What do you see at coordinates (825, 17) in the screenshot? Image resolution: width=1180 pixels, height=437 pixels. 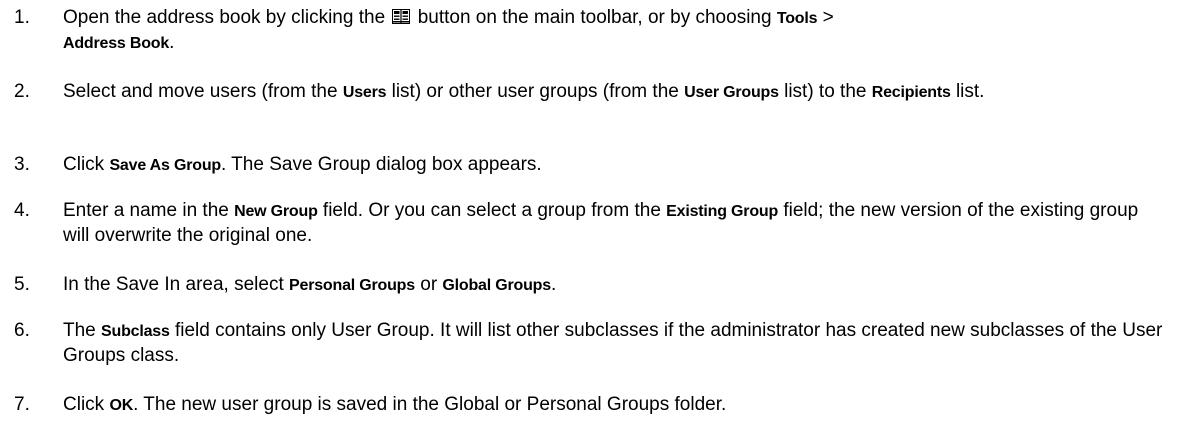 I see `step-text-segment: >` at bounding box center [825, 17].